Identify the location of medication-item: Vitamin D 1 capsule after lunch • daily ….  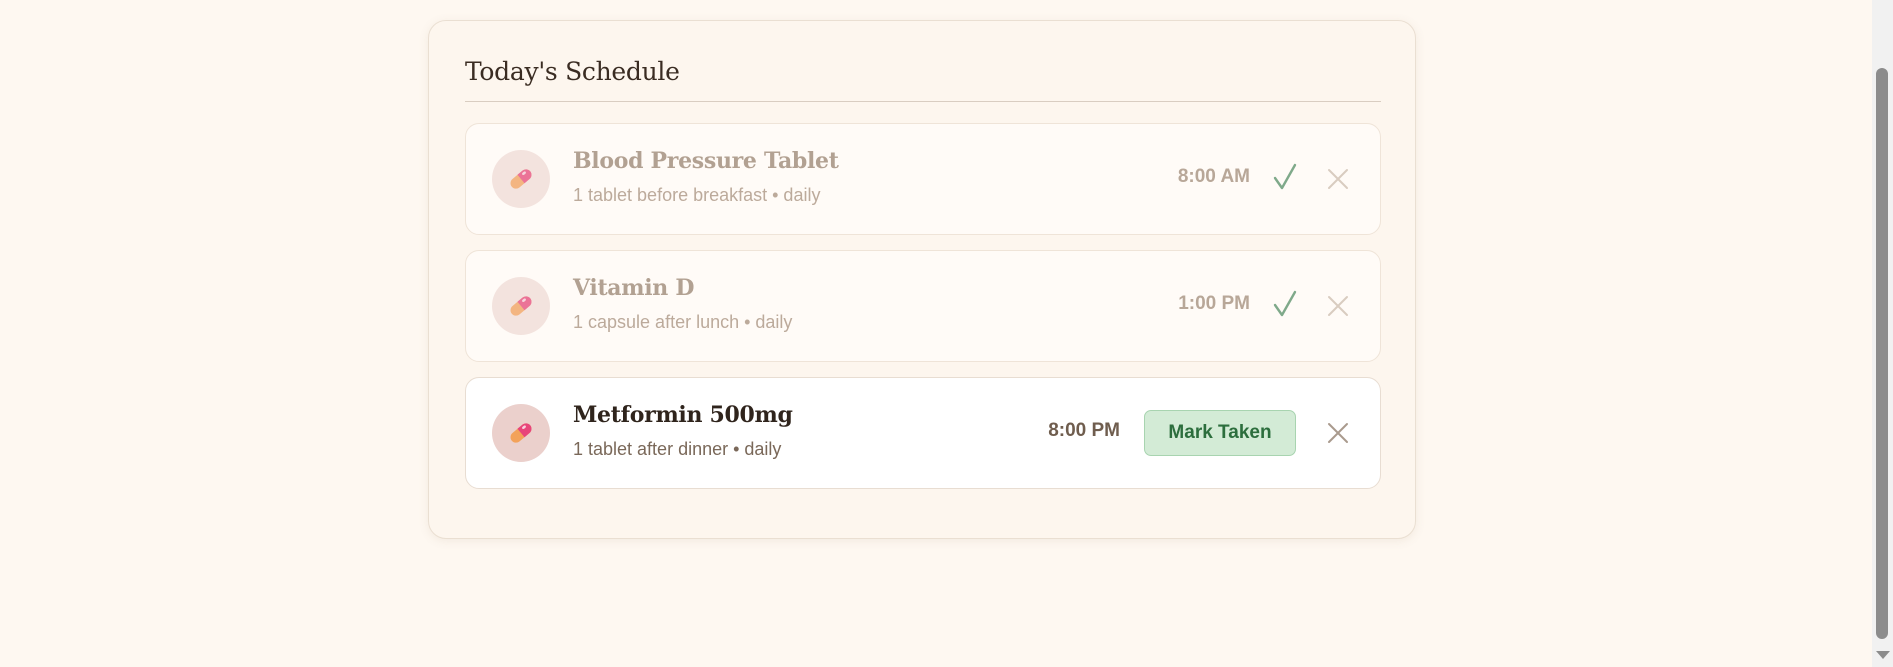
(923, 306).